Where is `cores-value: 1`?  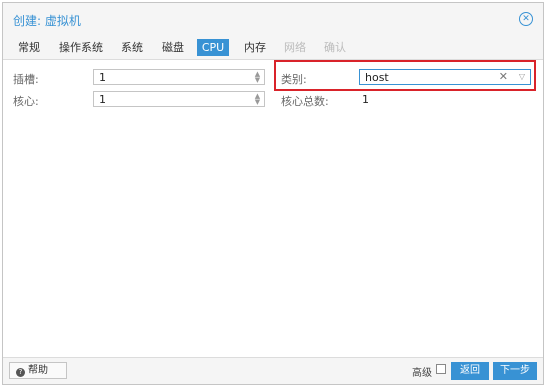 cores-value: 1 is located at coordinates (102, 99).